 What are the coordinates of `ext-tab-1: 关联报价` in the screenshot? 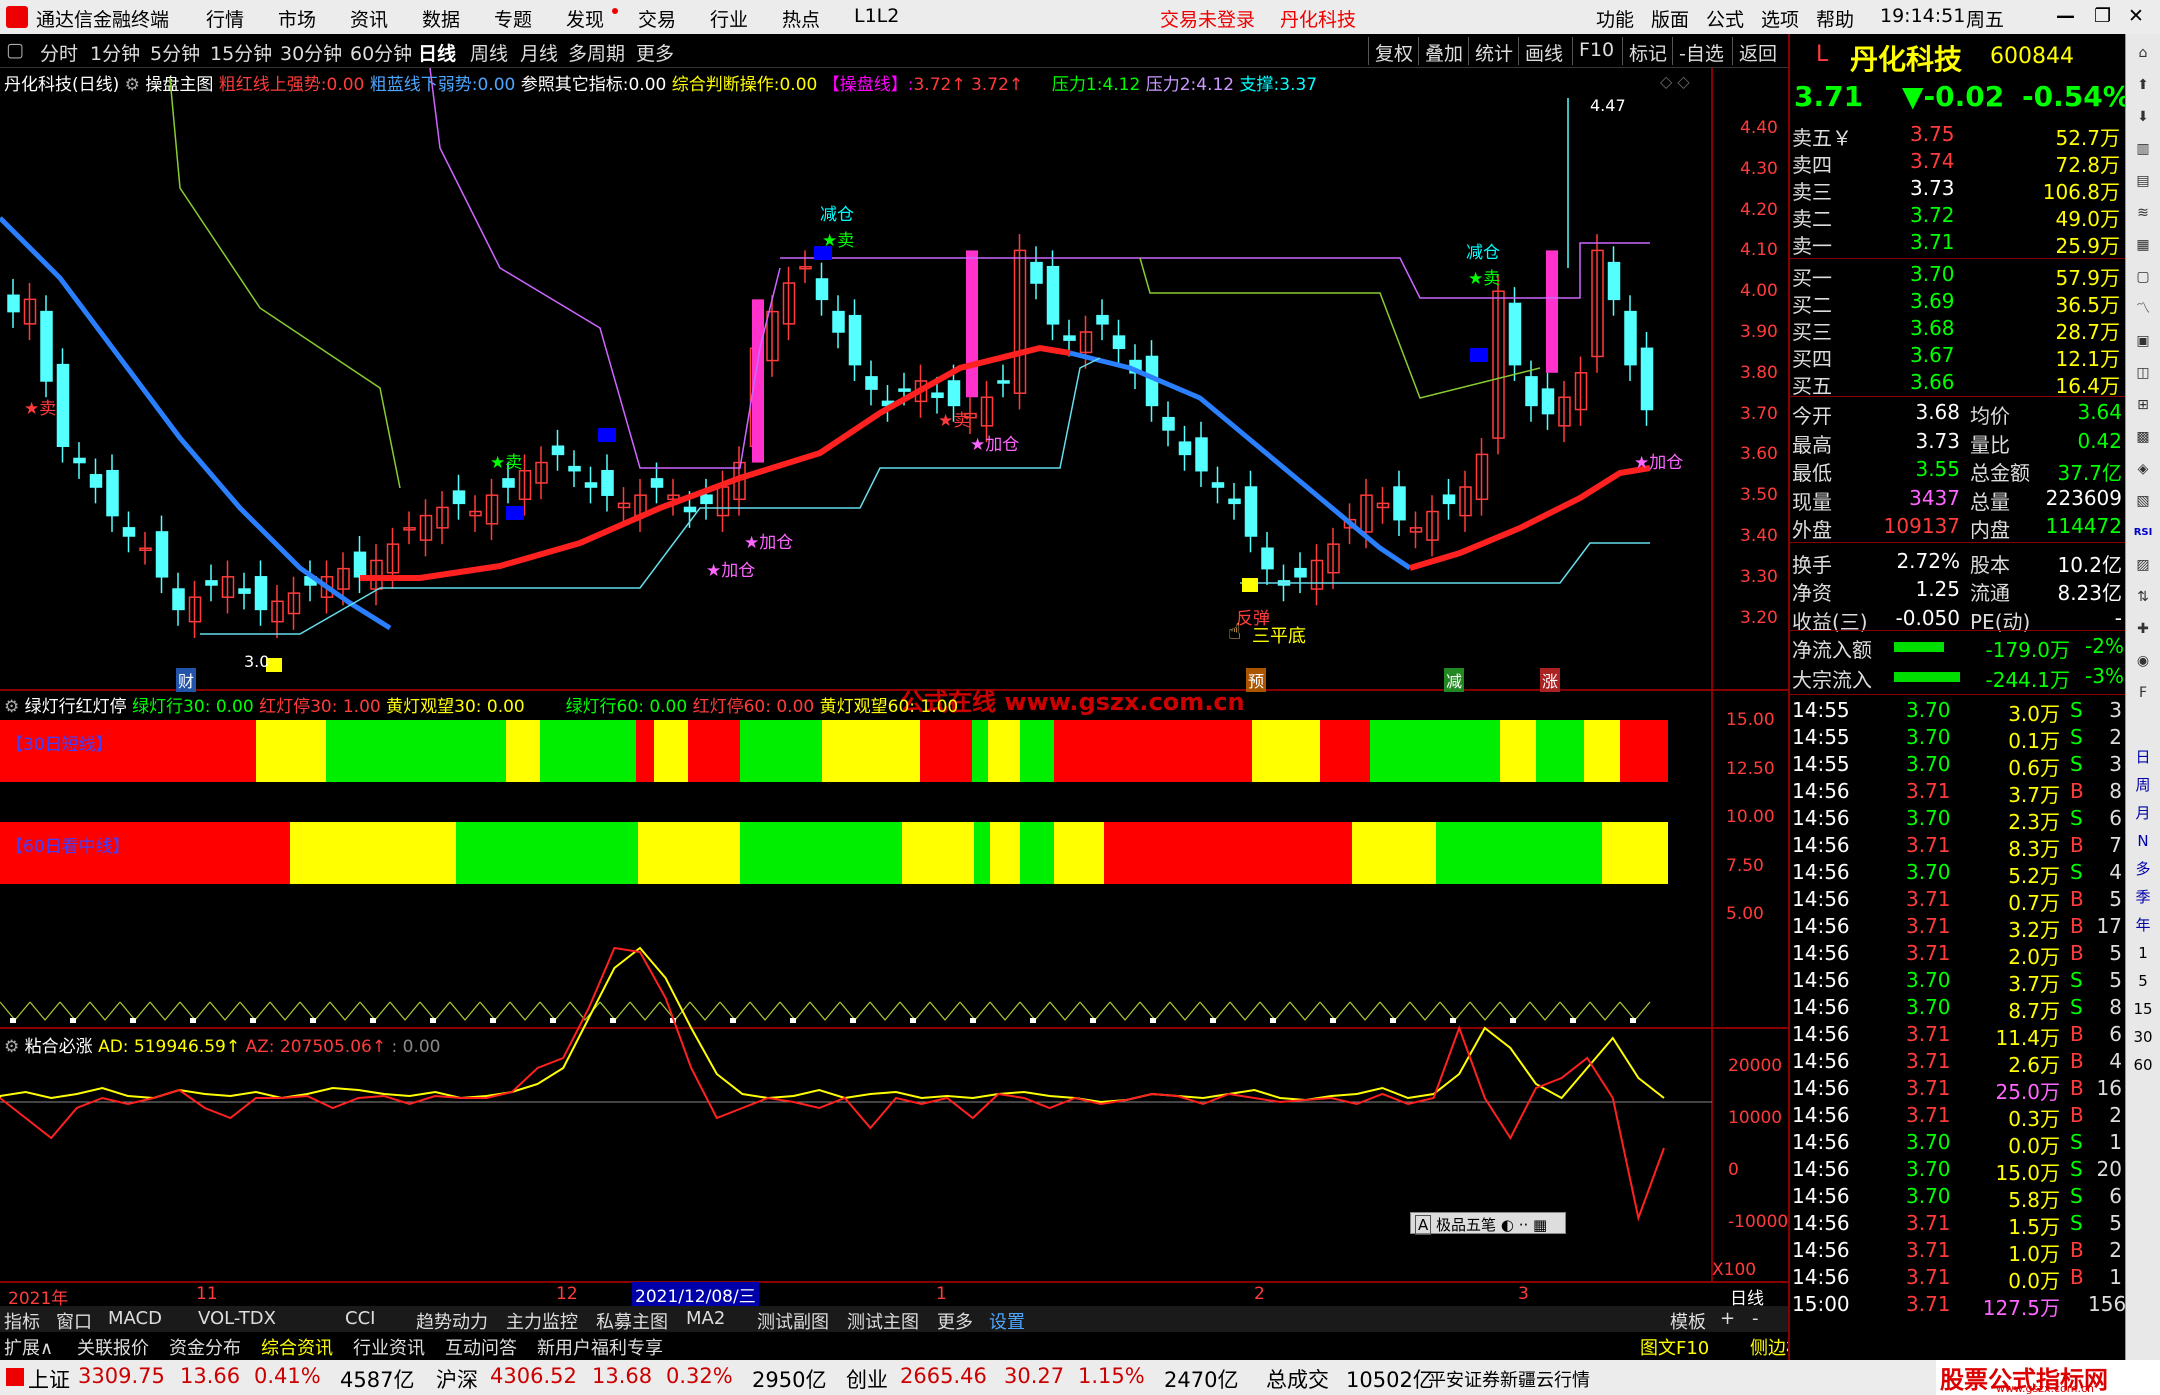 It's located at (113, 1347).